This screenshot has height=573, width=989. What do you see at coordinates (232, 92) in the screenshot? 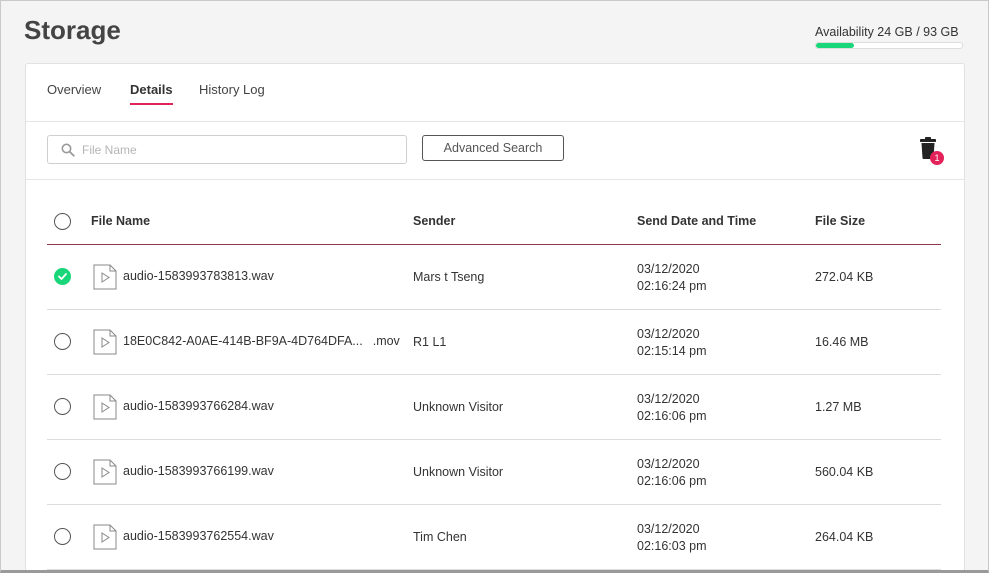
I see `tab-history-log: History Log` at bounding box center [232, 92].